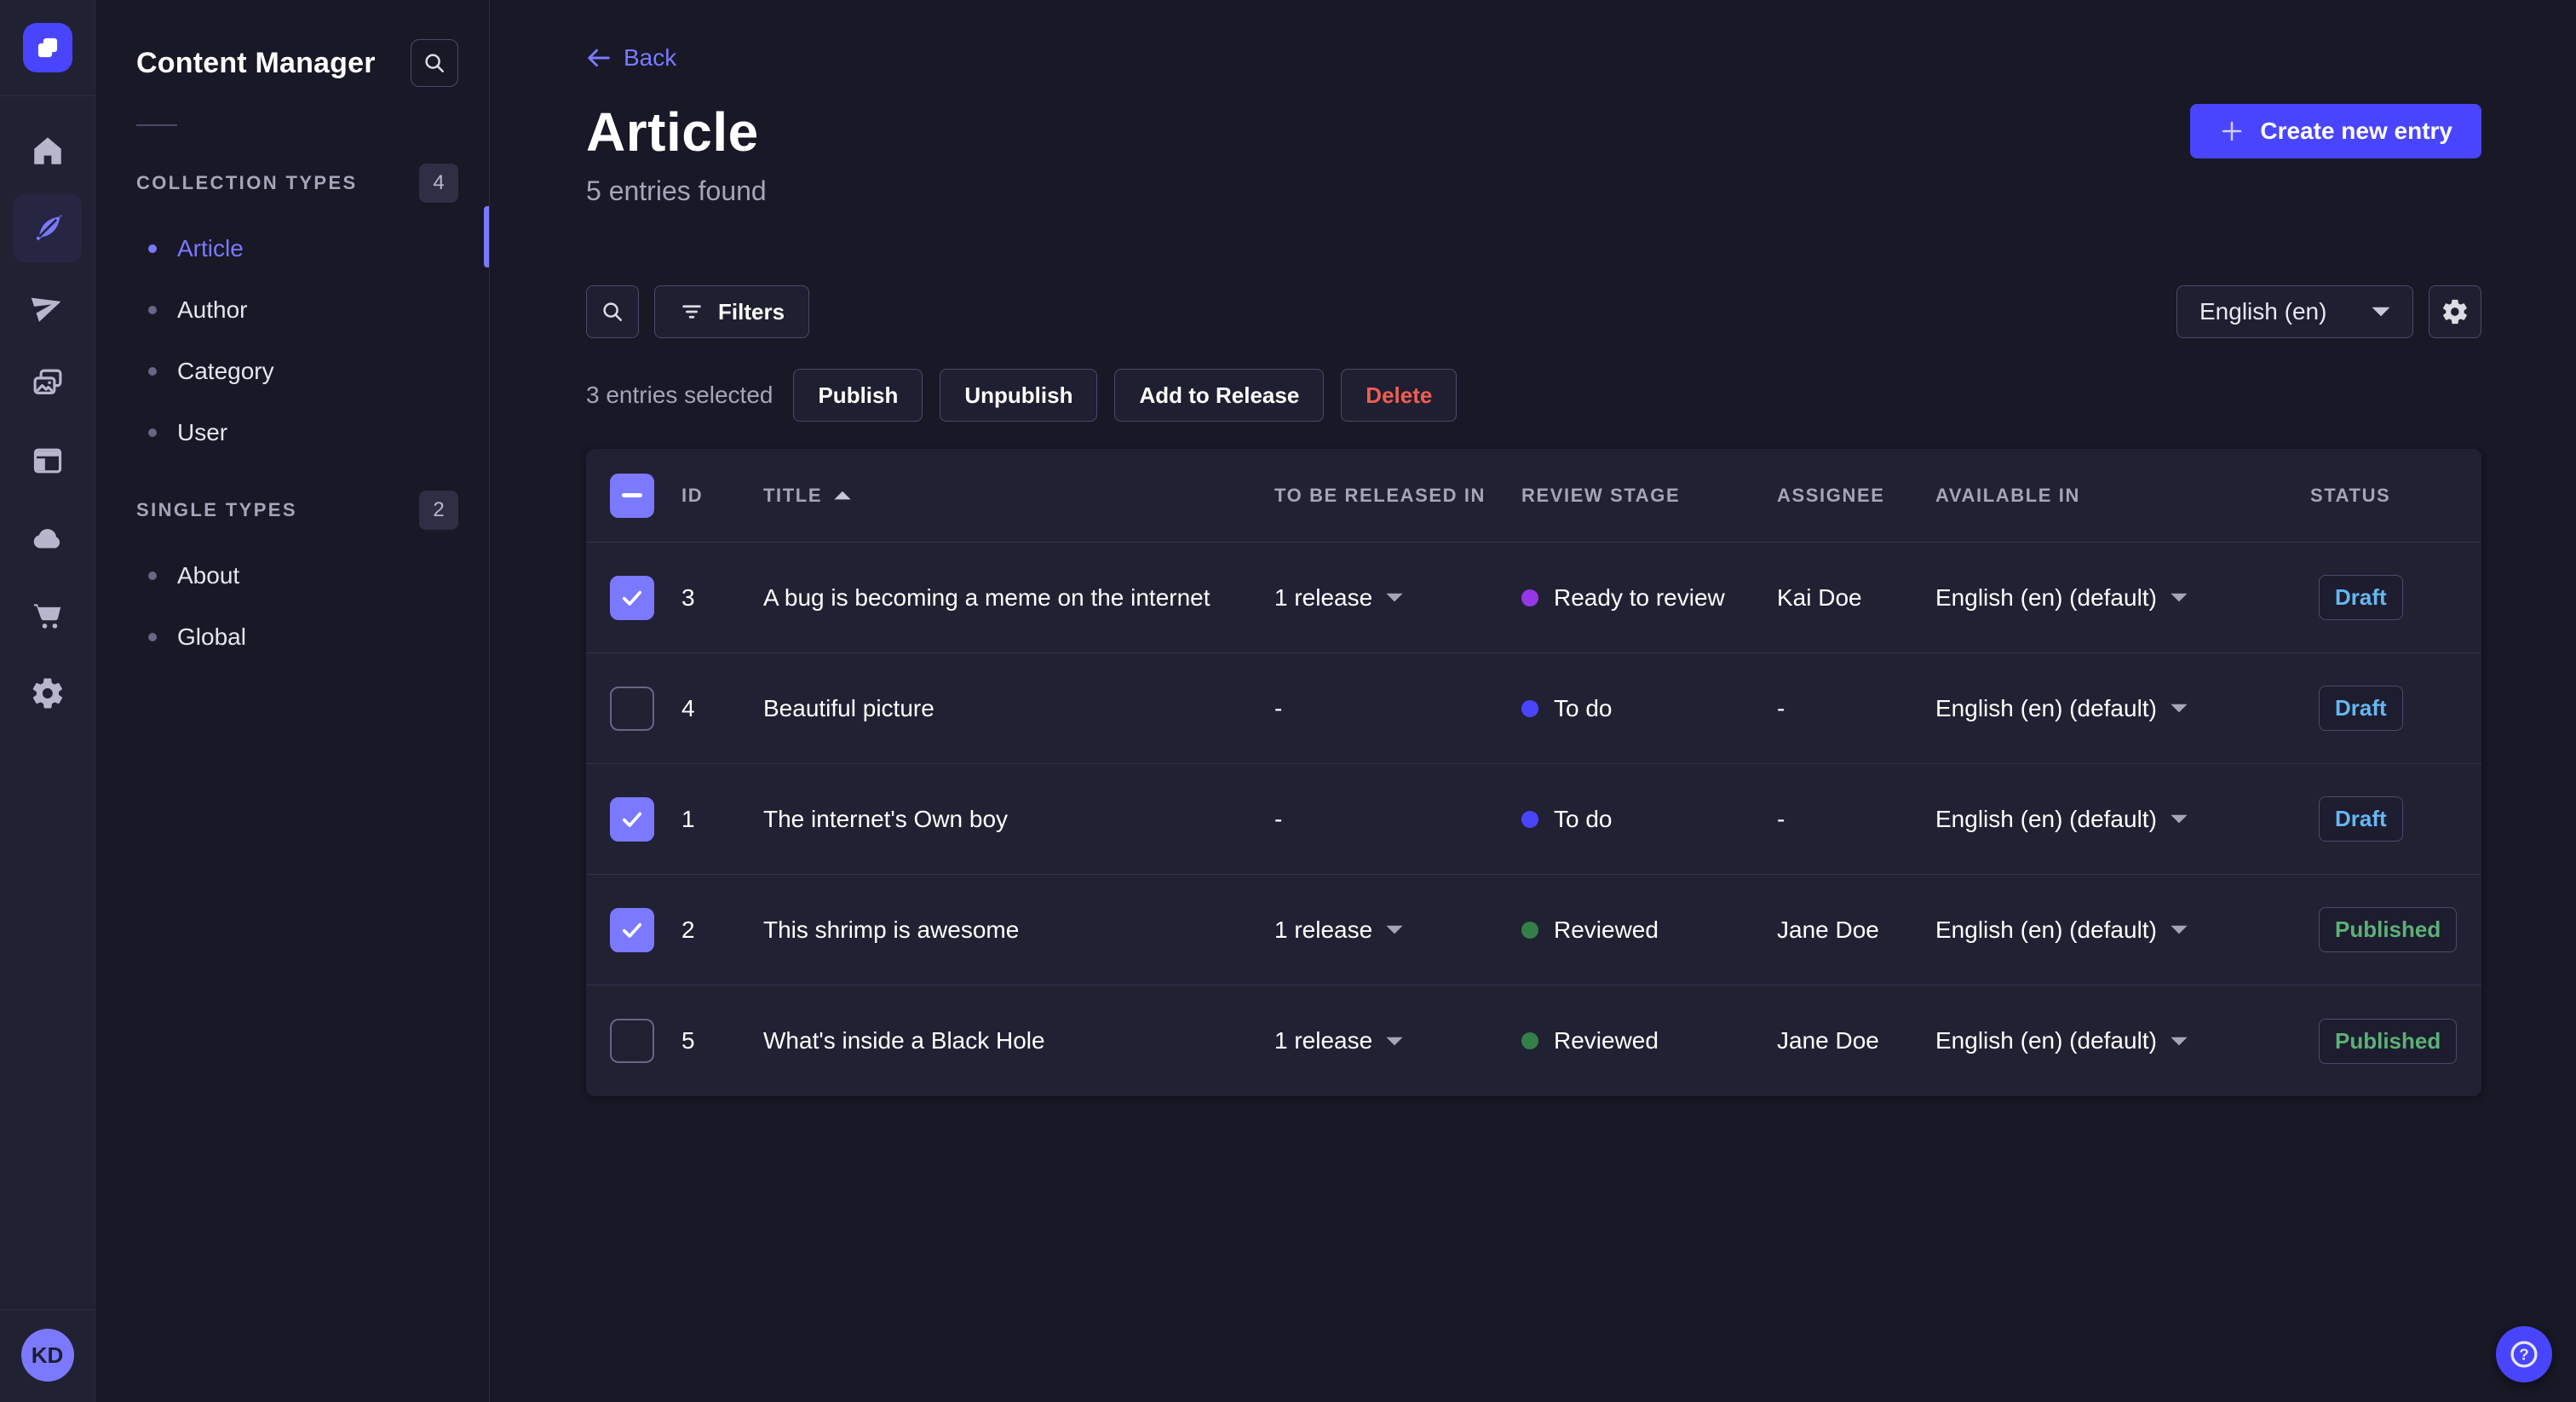 Image resolution: width=2576 pixels, height=1402 pixels. Describe the element at coordinates (292, 310) in the screenshot. I see `sidebar-item-author: Author` at that location.